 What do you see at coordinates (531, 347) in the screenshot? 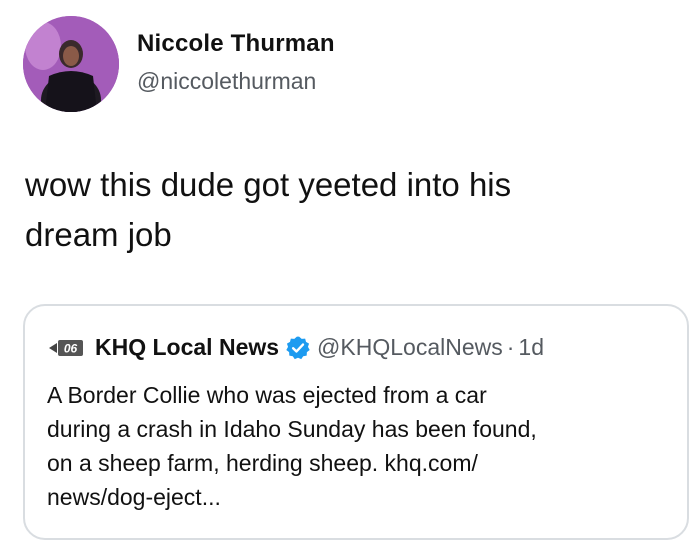
I see `timestamp: 1d` at bounding box center [531, 347].